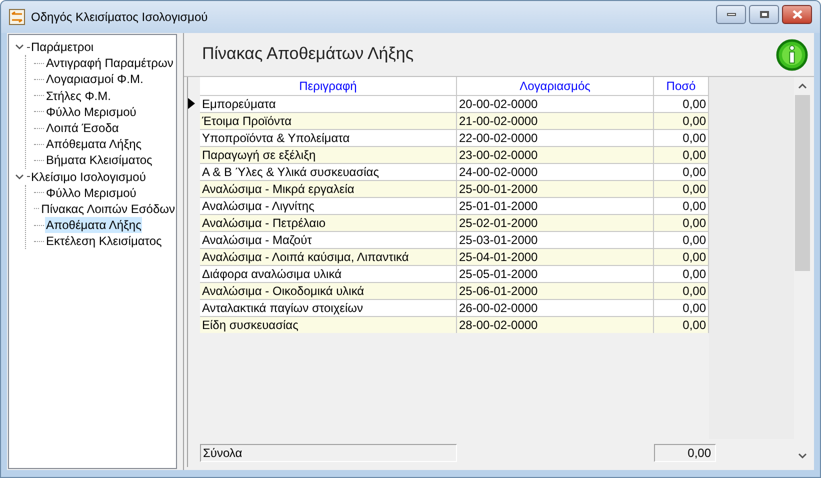 This screenshot has width=821, height=478. What do you see at coordinates (555, 154) in the screenshot?
I see `table-cell: 23-00-02-0000` at bounding box center [555, 154].